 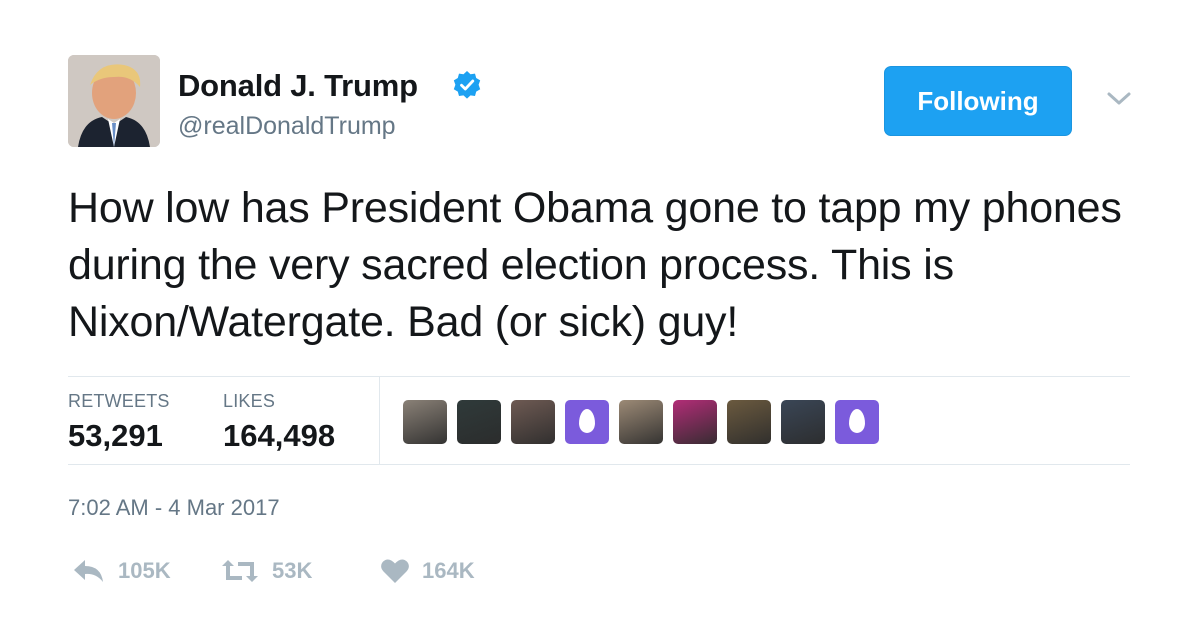 I want to click on retweet-count: 53K, so click(x=292, y=570).